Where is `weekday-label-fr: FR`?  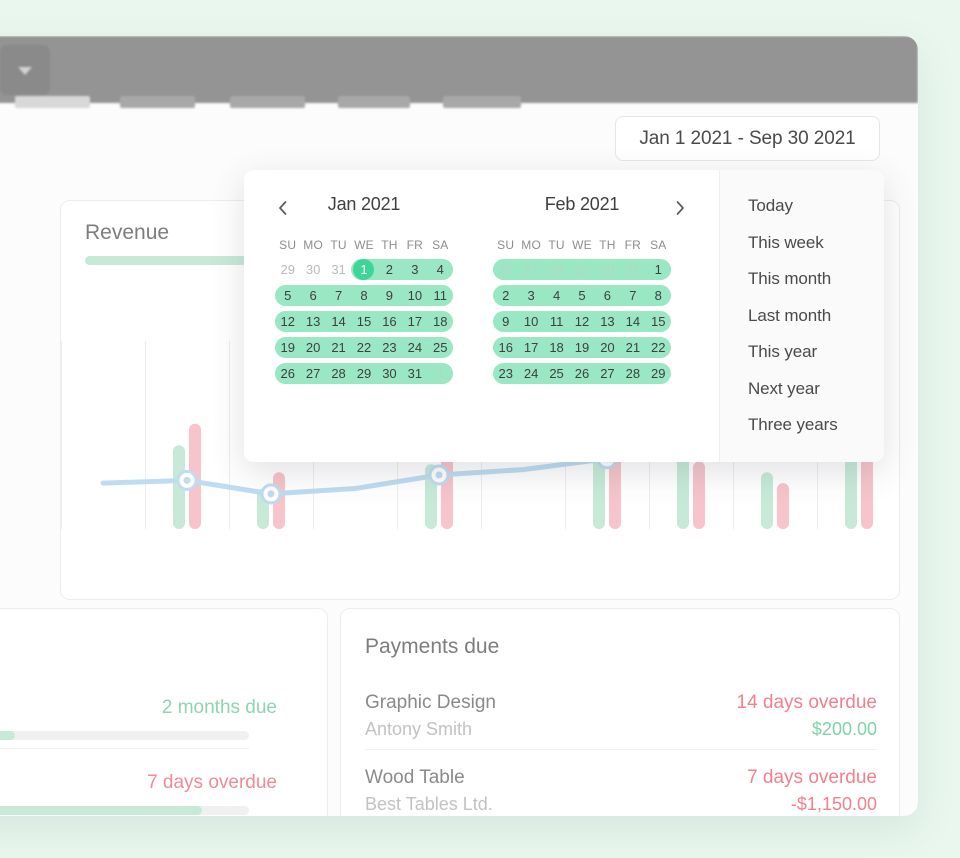
weekday-label-fr: FR is located at coordinates (415, 245).